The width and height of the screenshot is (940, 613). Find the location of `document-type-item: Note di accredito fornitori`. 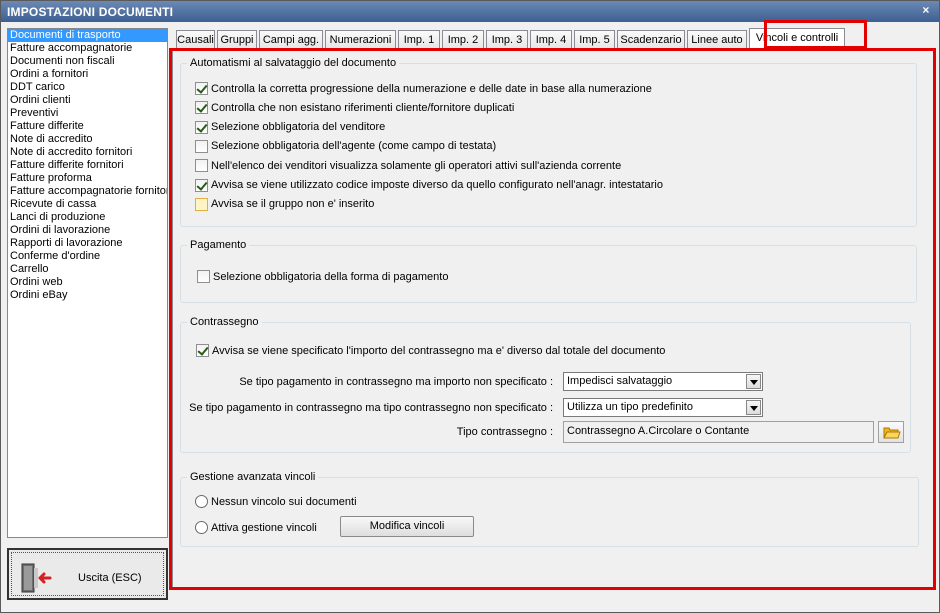

document-type-item: Note di accredito fornitori is located at coordinates (87, 152).